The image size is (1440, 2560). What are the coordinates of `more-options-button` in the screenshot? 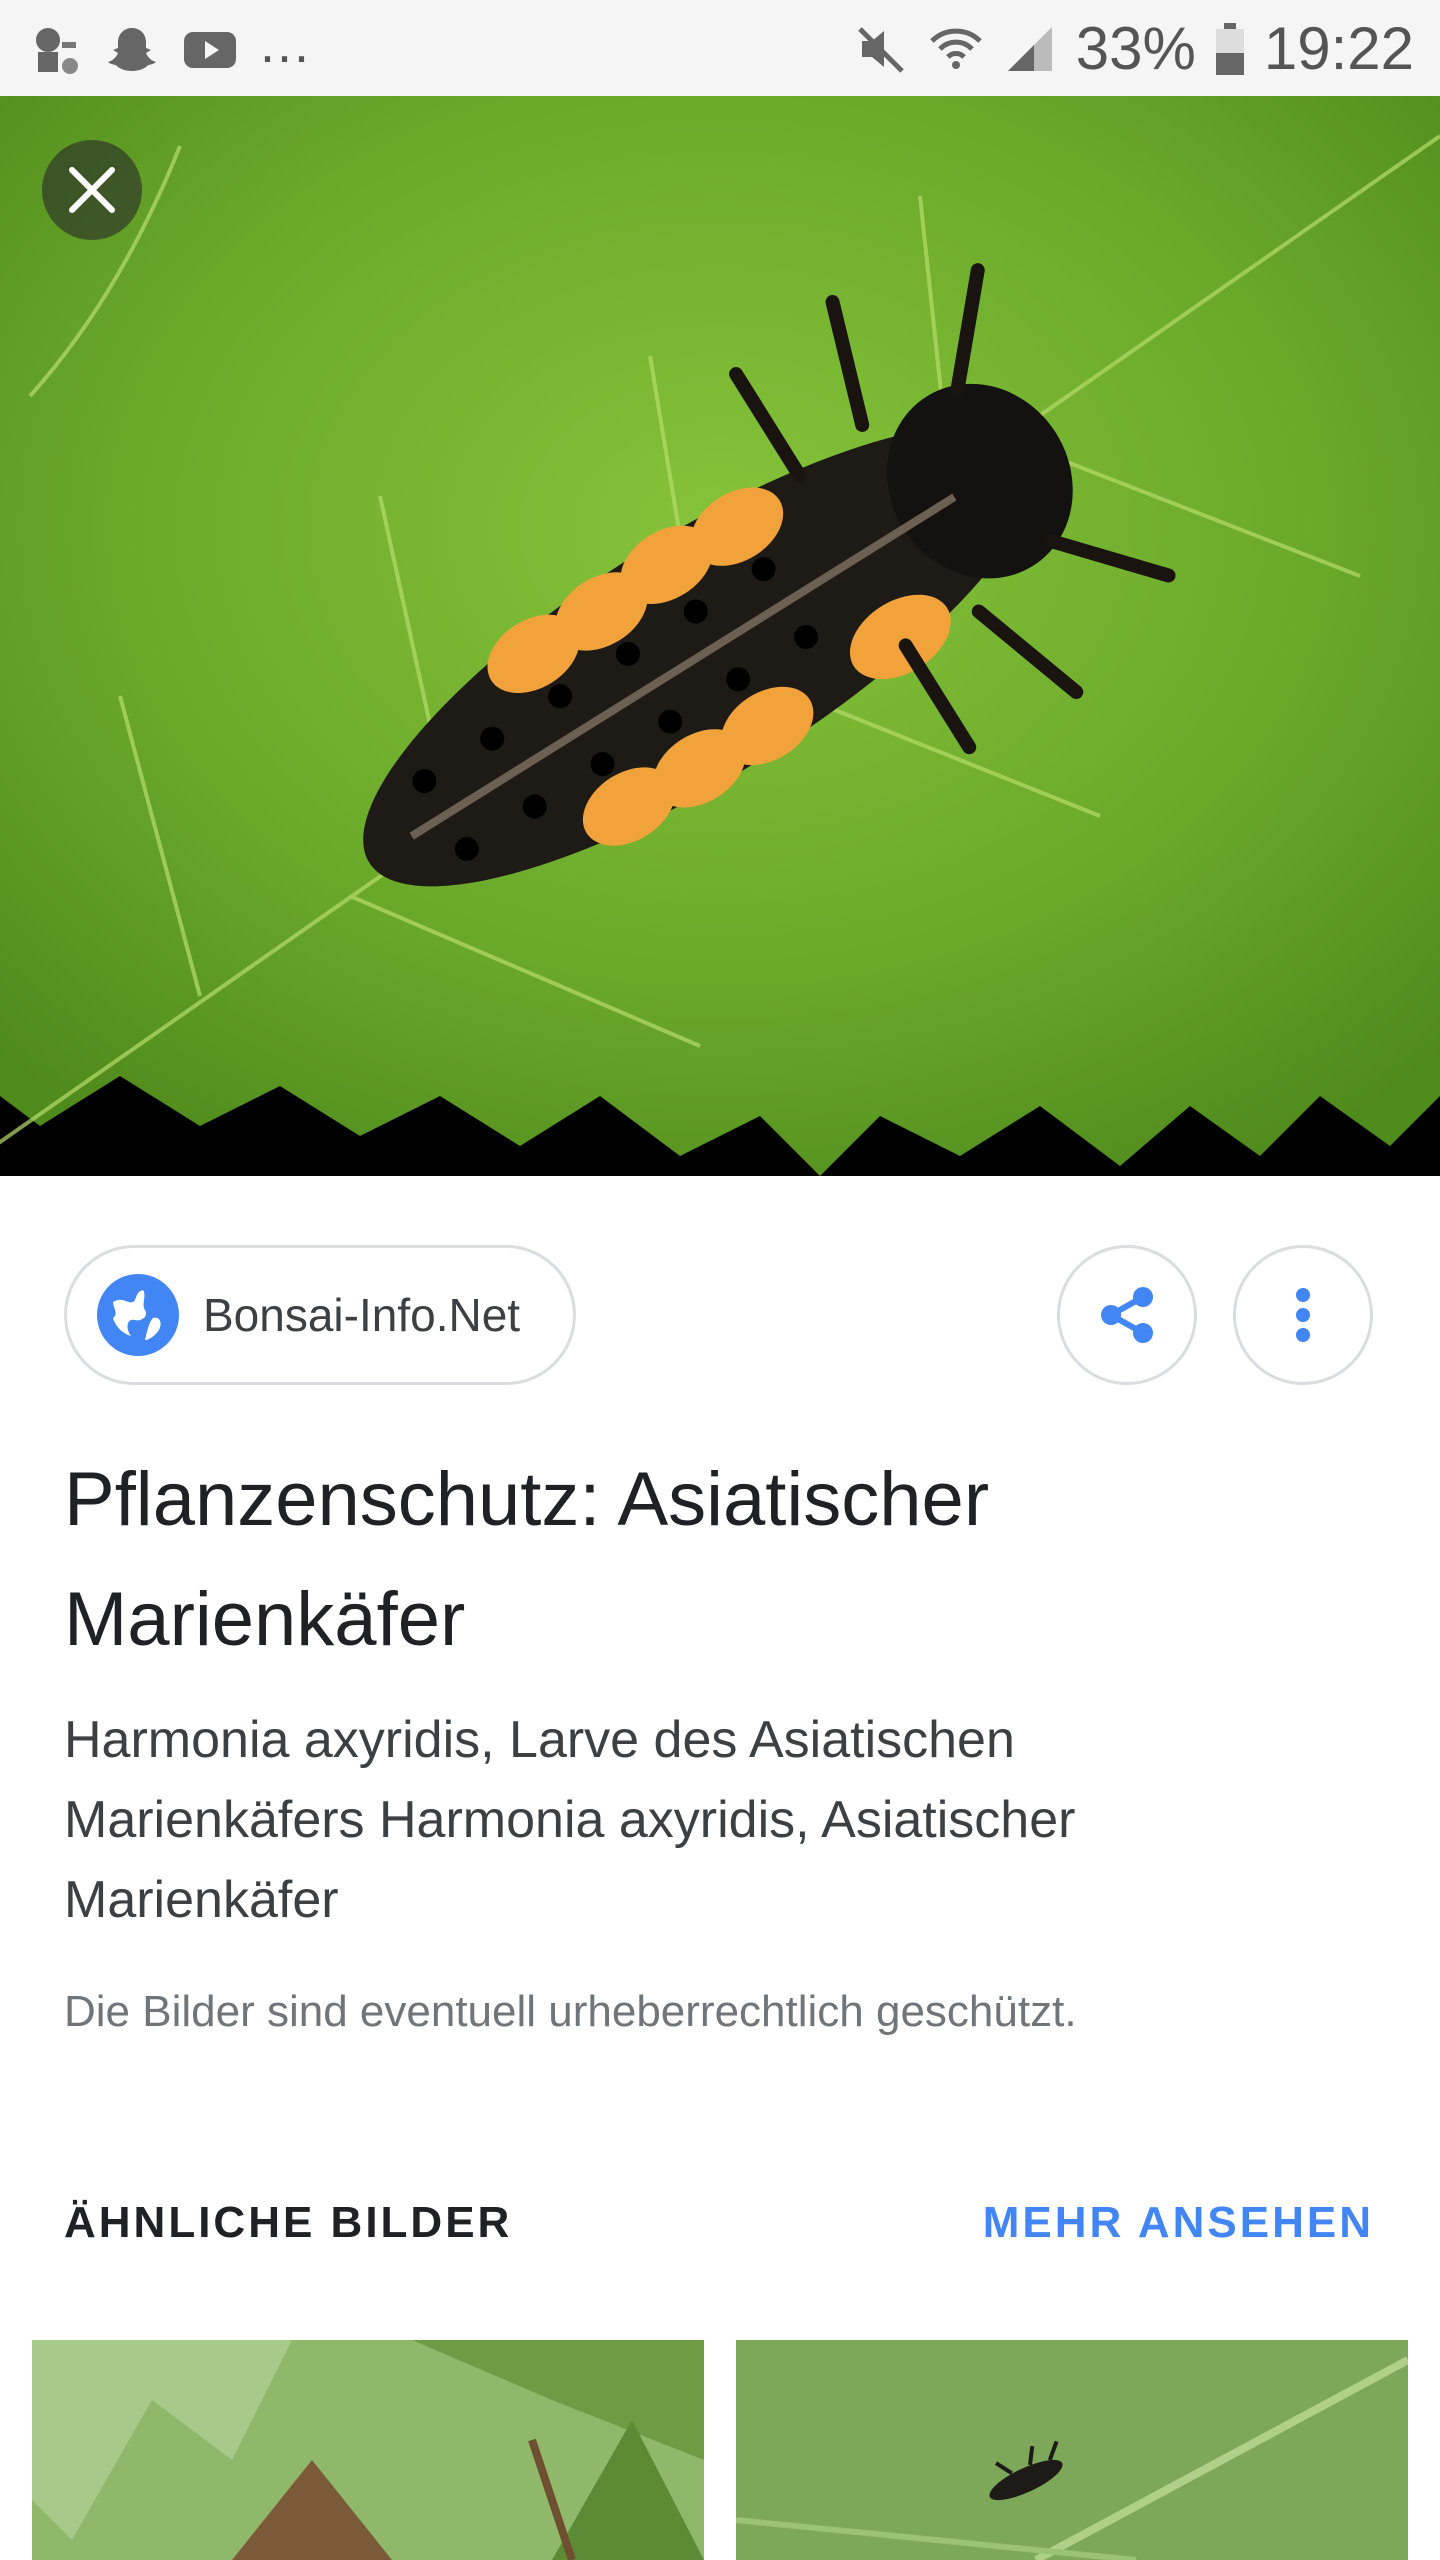 It's located at (1303, 1315).